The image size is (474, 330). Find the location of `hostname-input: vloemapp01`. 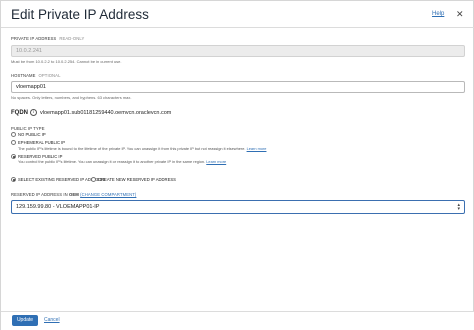

hostname-input: vloemapp01 is located at coordinates (238, 87).